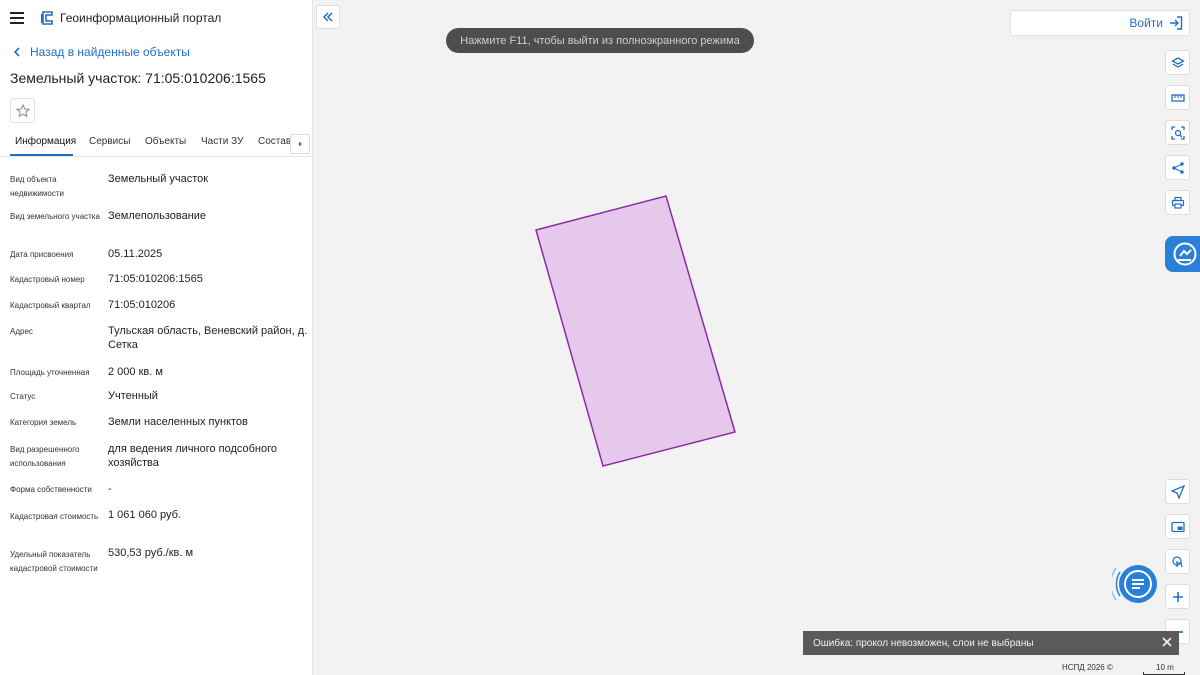 This screenshot has width=1200, height=675. I want to click on print-icon, so click(1177, 202).